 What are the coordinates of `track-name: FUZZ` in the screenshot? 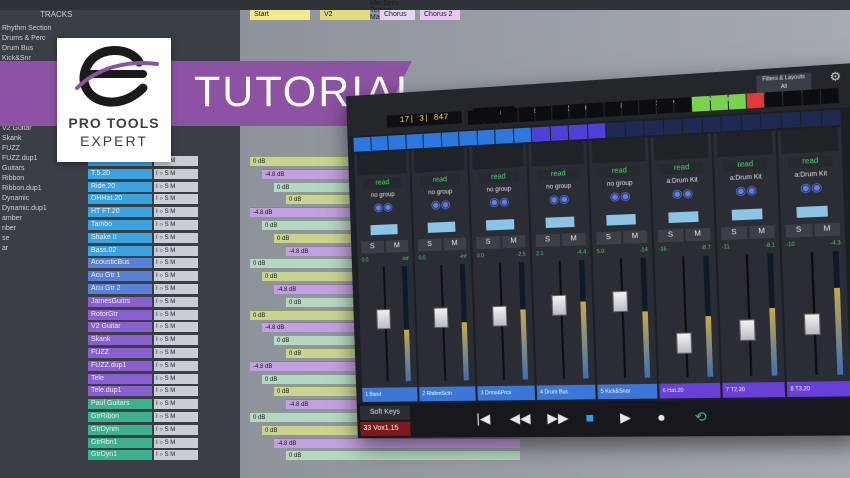 It's located at (120, 353).